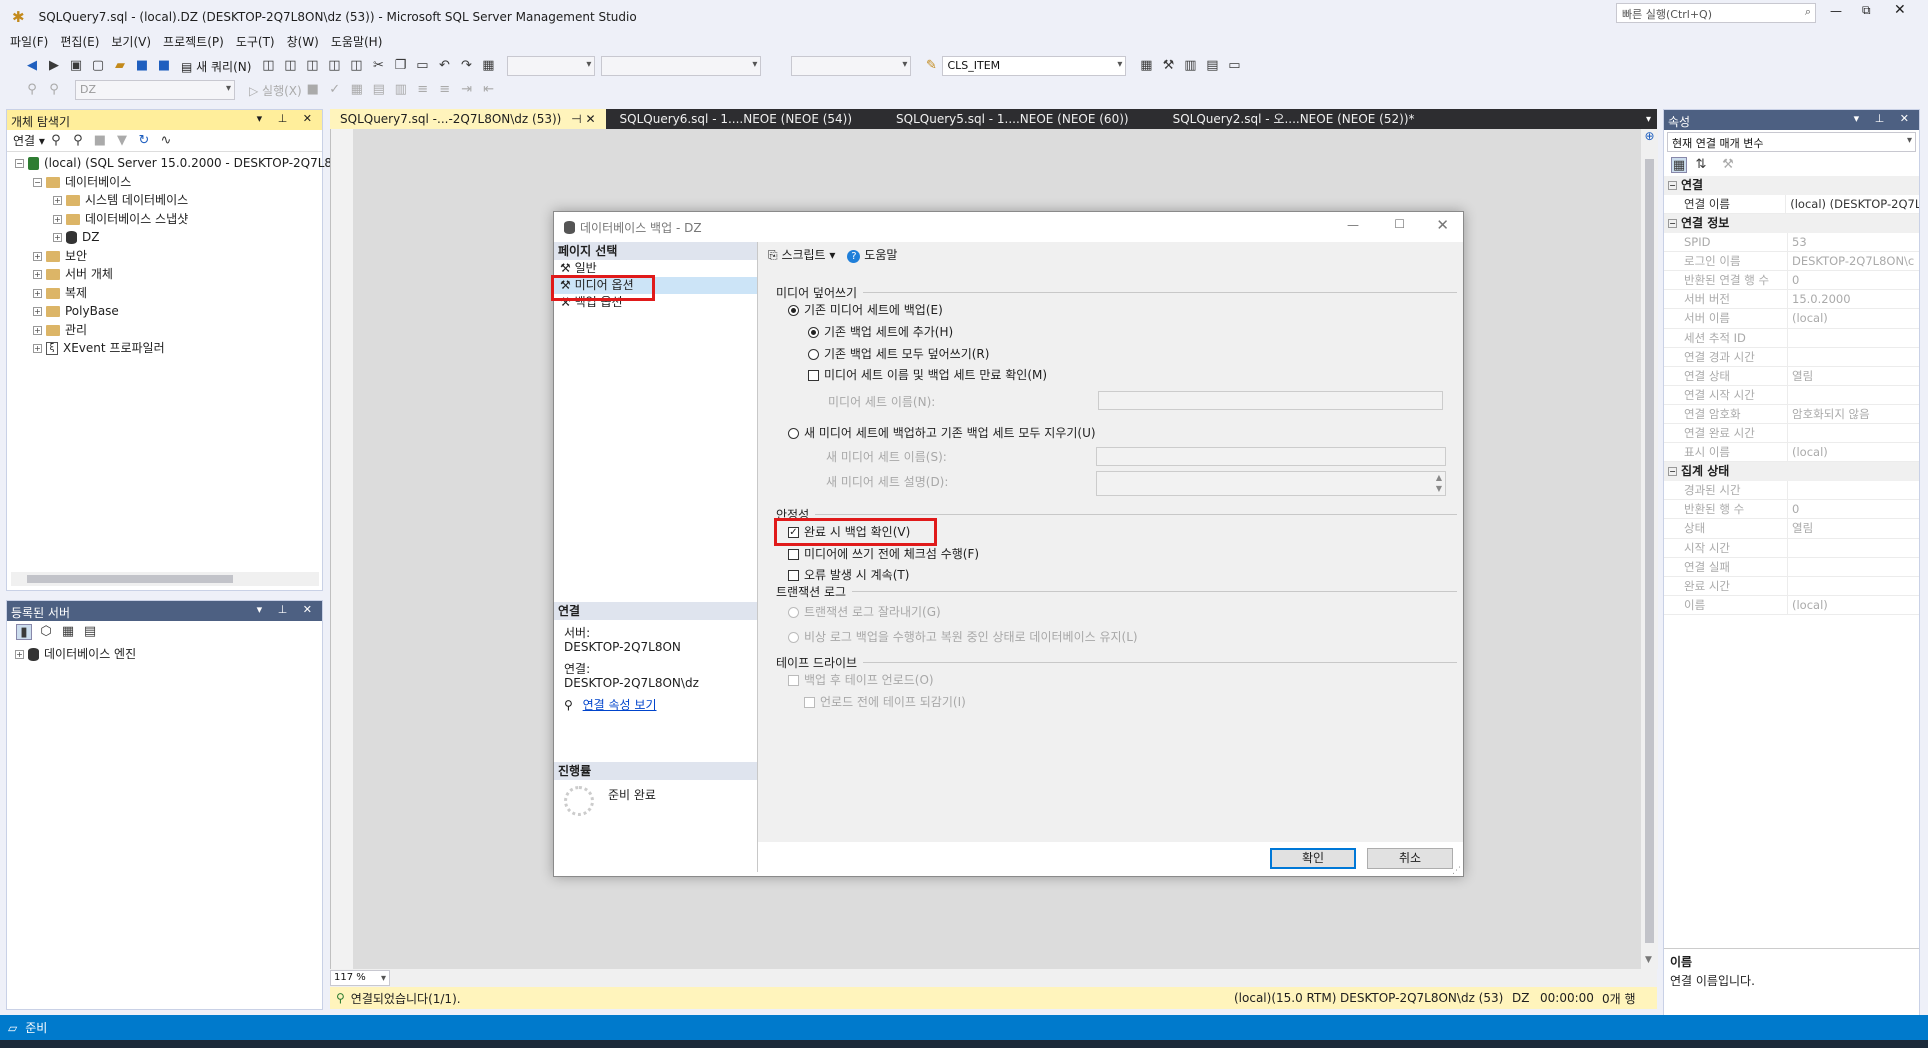 The height and width of the screenshot is (1048, 1928). I want to click on property-category: − 연결 정보, so click(1791, 224).